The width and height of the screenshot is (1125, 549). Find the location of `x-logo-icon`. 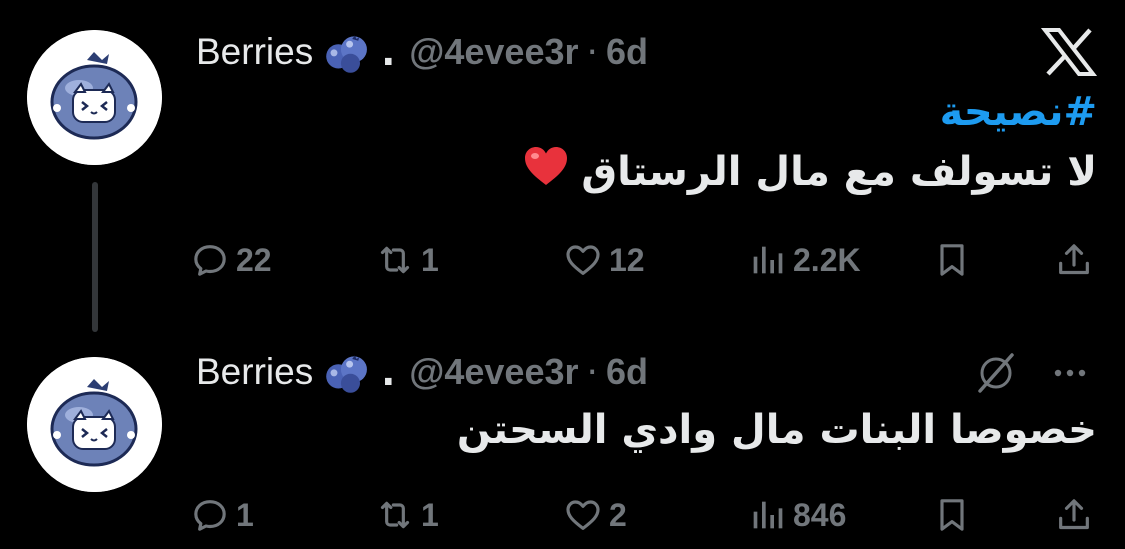

x-logo-icon is located at coordinates (1069, 52).